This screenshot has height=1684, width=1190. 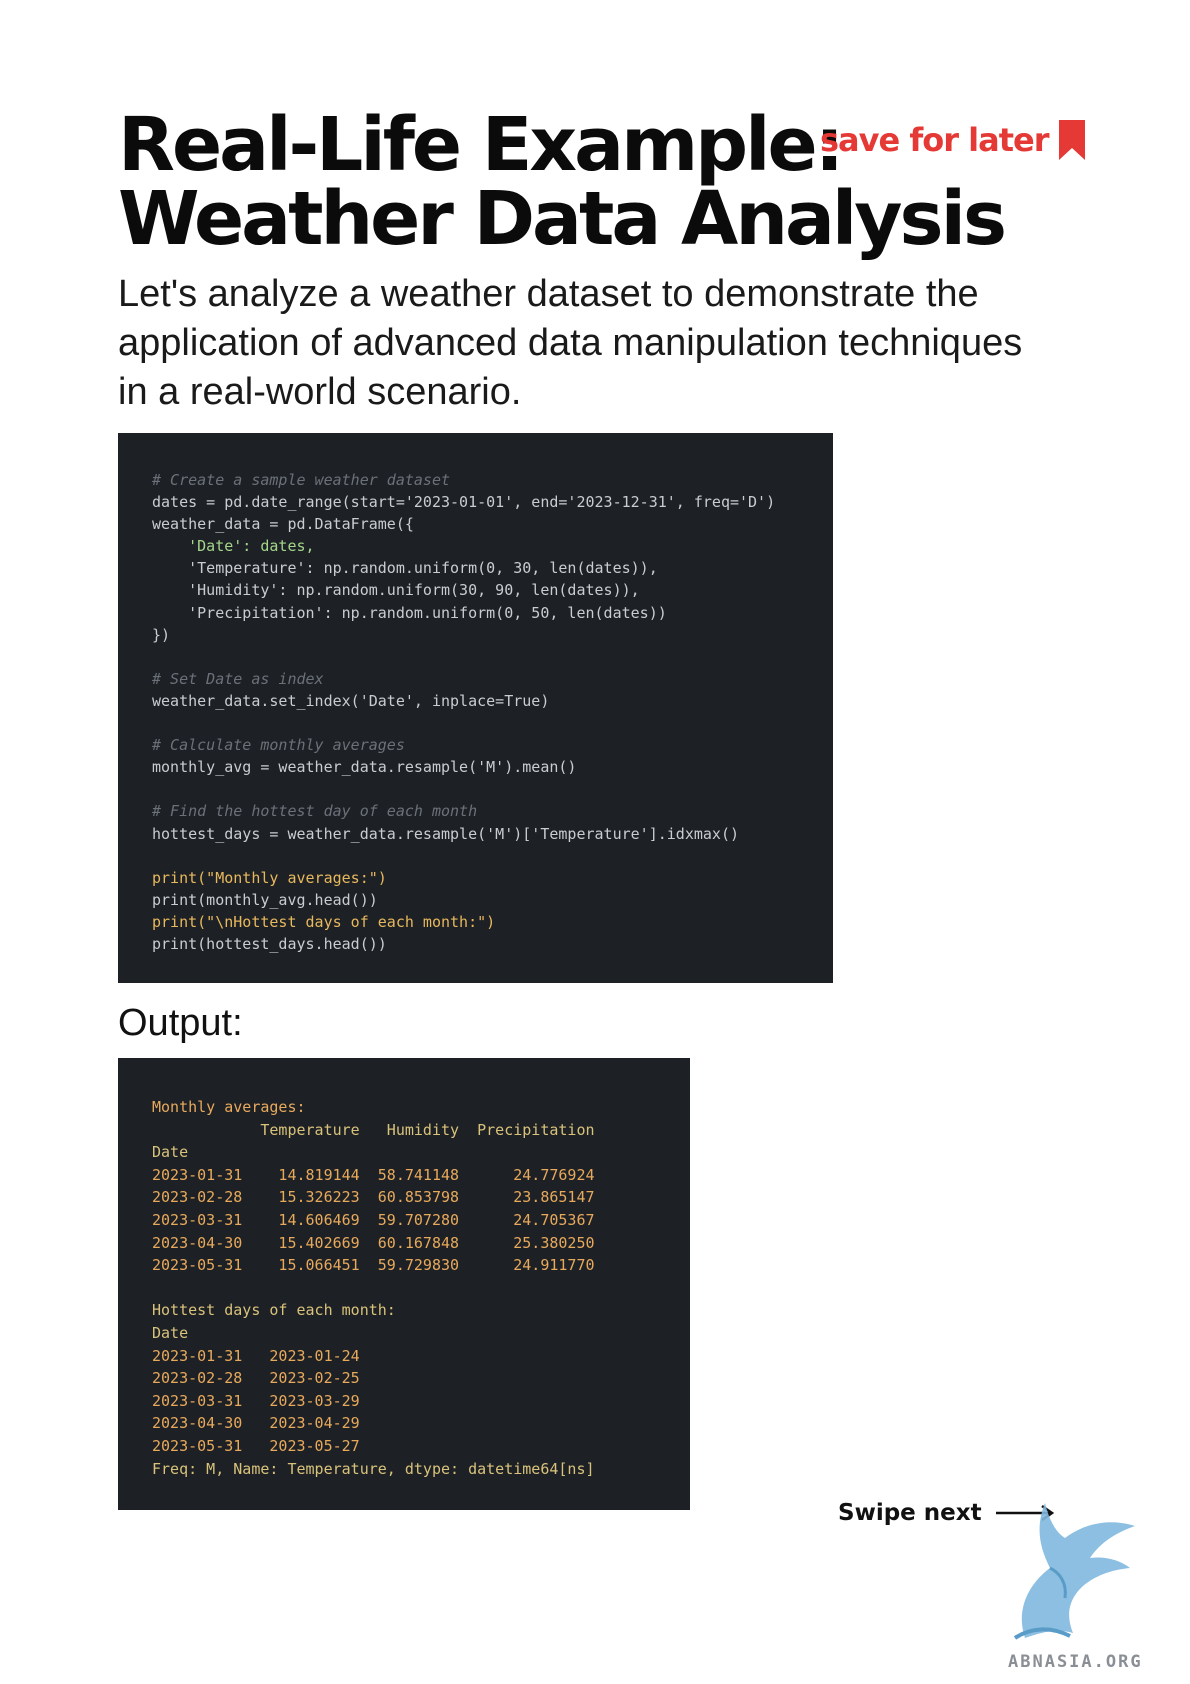 What do you see at coordinates (256, 1400) in the screenshot?
I see `output-line: 2023-03-31 2023-03-29` at bounding box center [256, 1400].